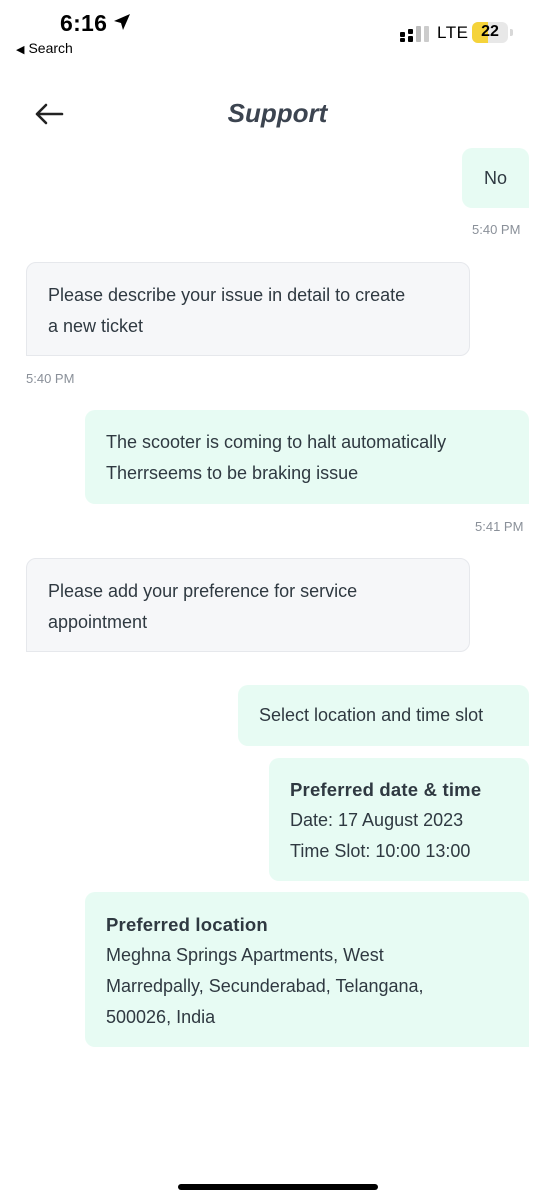 This screenshot has height=1200, width=555. I want to click on home-indicator, so click(278, 1187).